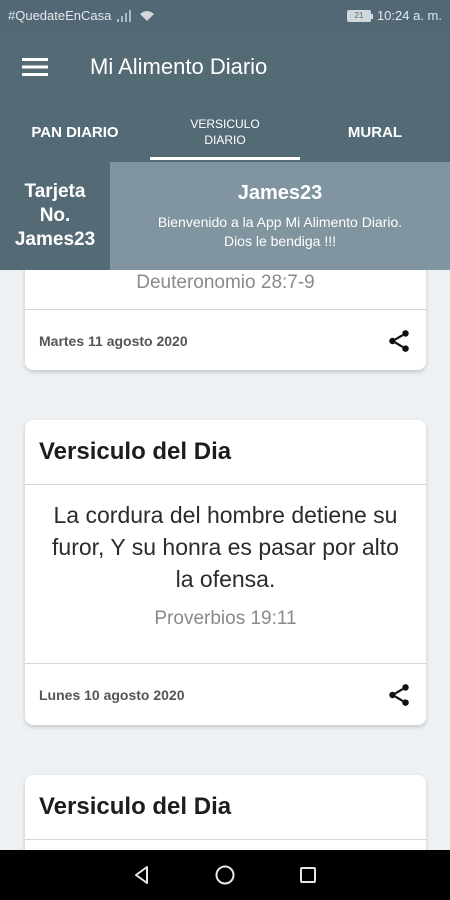 The width and height of the screenshot is (450, 900). Describe the element at coordinates (125, 15) in the screenshot. I see `signal-icon` at that location.